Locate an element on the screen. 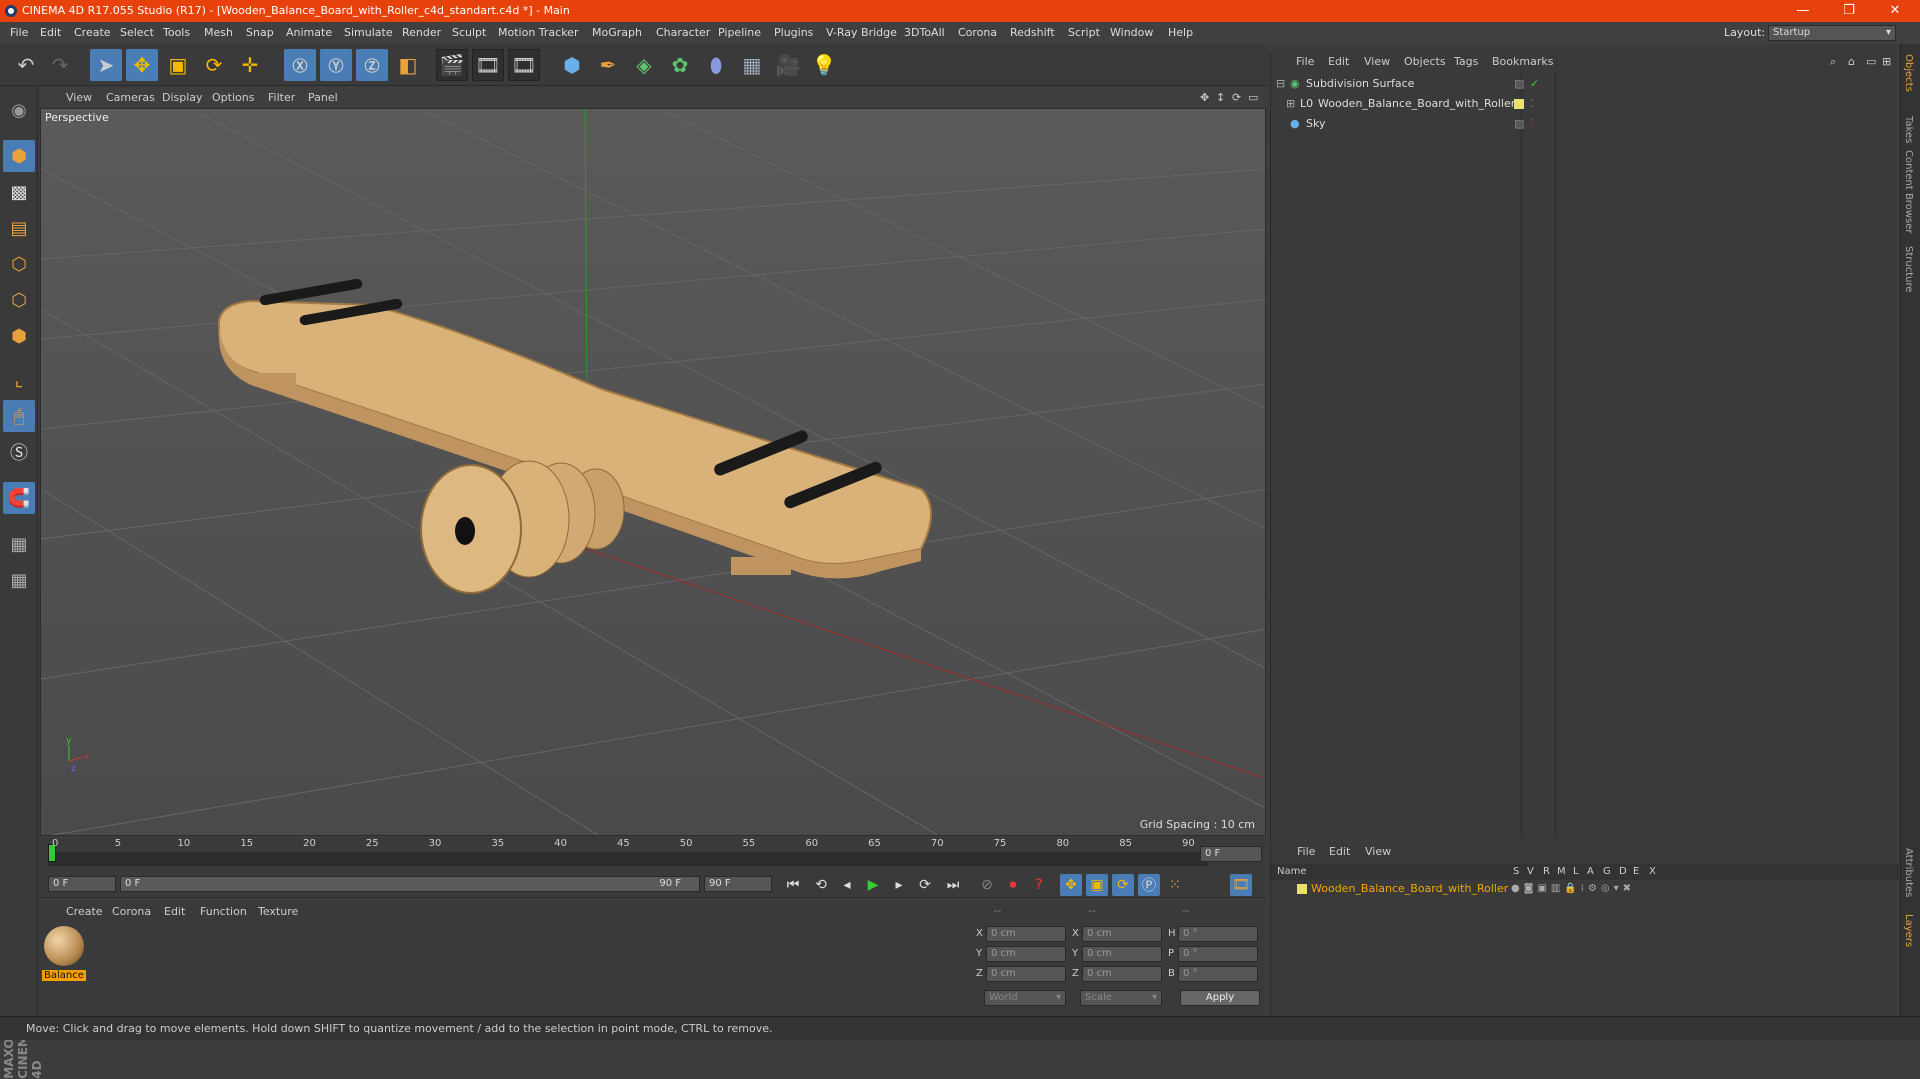 Image resolution: width=1920 pixels, height=1079 pixels. x-axis-button: Ⓧ is located at coordinates (300, 65).